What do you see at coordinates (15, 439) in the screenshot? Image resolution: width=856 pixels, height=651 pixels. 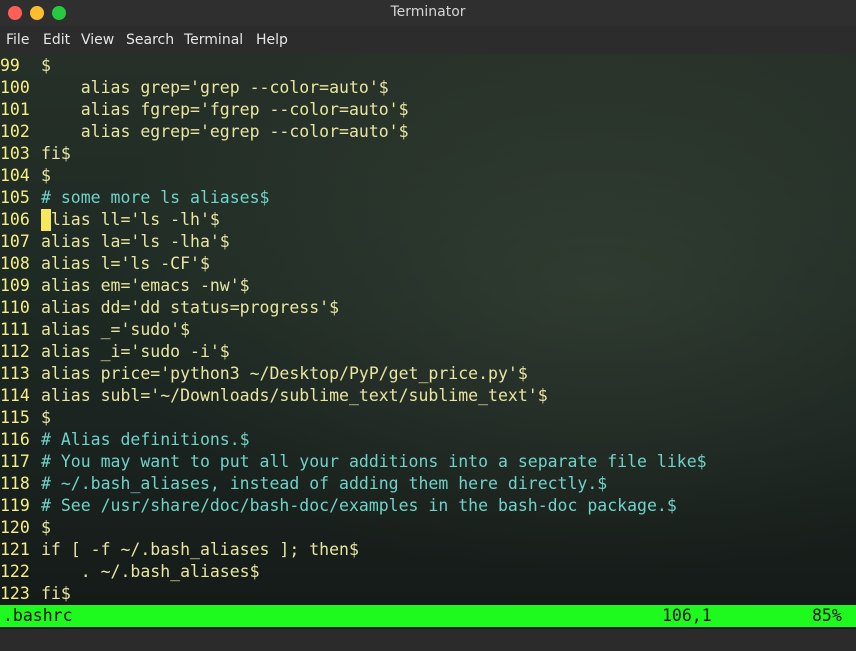 I see `line-number: 116` at bounding box center [15, 439].